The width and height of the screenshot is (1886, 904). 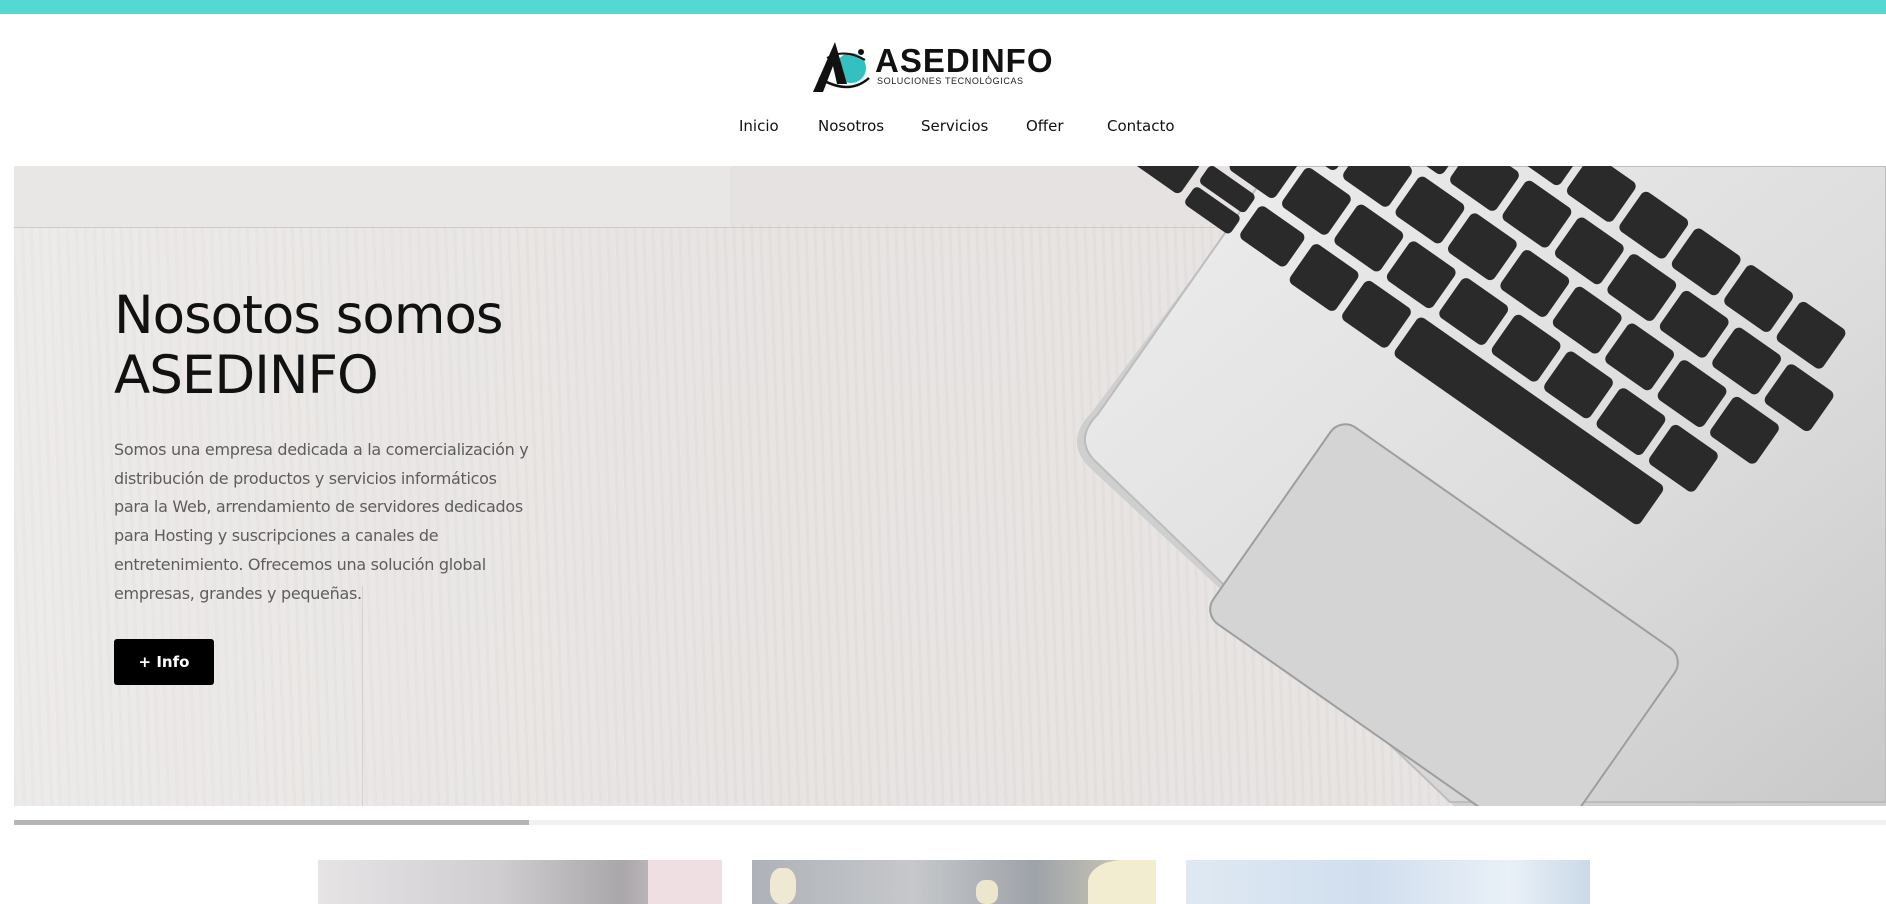 I want to click on nav-item-servicios: Servicios, so click(x=954, y=126).